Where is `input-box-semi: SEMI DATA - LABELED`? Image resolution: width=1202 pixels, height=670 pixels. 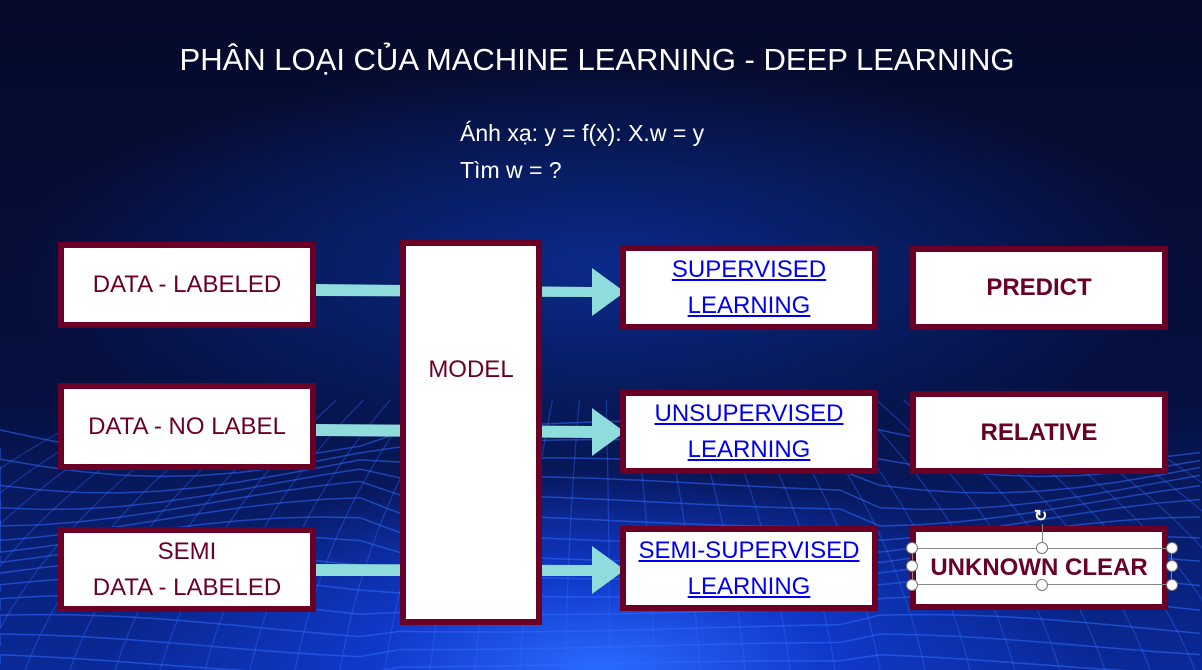 input-box-semi: SEMI DATA - LABELED is located at coordinates (187, 569).